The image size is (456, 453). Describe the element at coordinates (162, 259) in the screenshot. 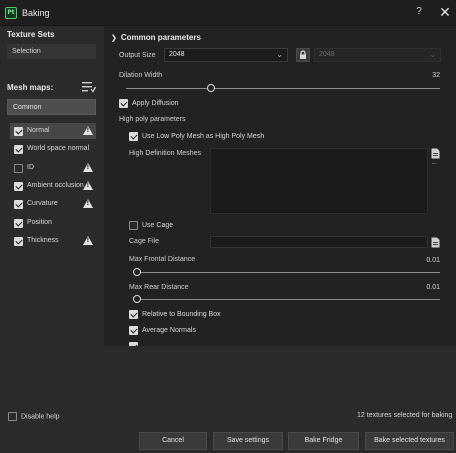

I see `max-frontal-distance-label: Max Frontal Distance` at that location.